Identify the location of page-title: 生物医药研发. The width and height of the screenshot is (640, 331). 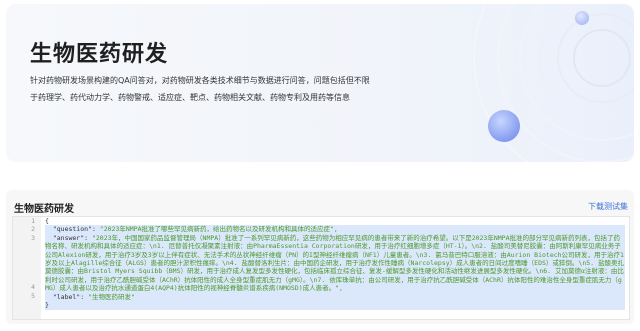
(99, 54).